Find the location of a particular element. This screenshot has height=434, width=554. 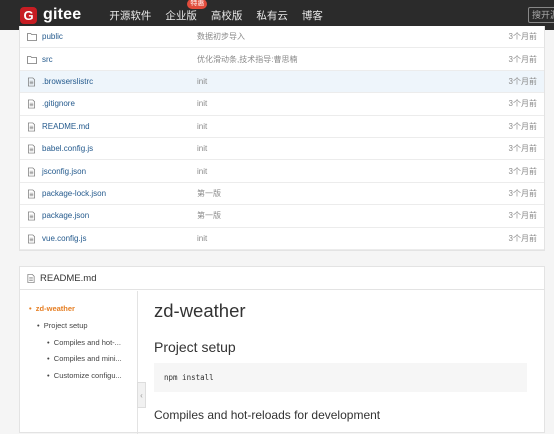

file-row: .browserslistrc init 3个月前 is located at coordinates (282, 82).